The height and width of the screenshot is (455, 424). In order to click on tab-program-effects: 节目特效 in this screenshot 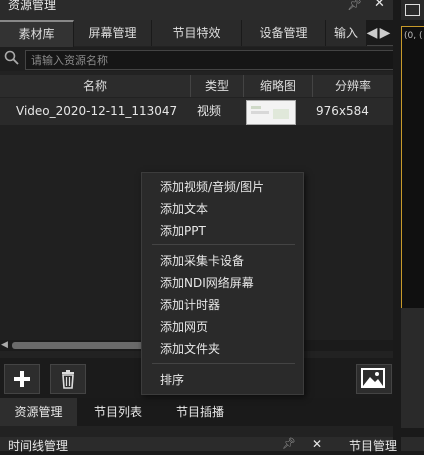, I will do `click(197, 33)`.